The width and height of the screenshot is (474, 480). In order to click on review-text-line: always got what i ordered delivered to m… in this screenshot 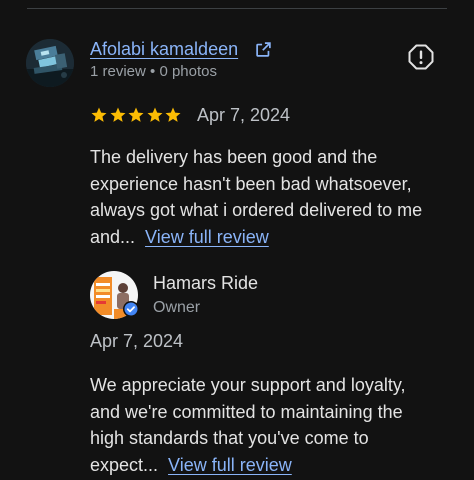, I will do `click(256, 210)`.